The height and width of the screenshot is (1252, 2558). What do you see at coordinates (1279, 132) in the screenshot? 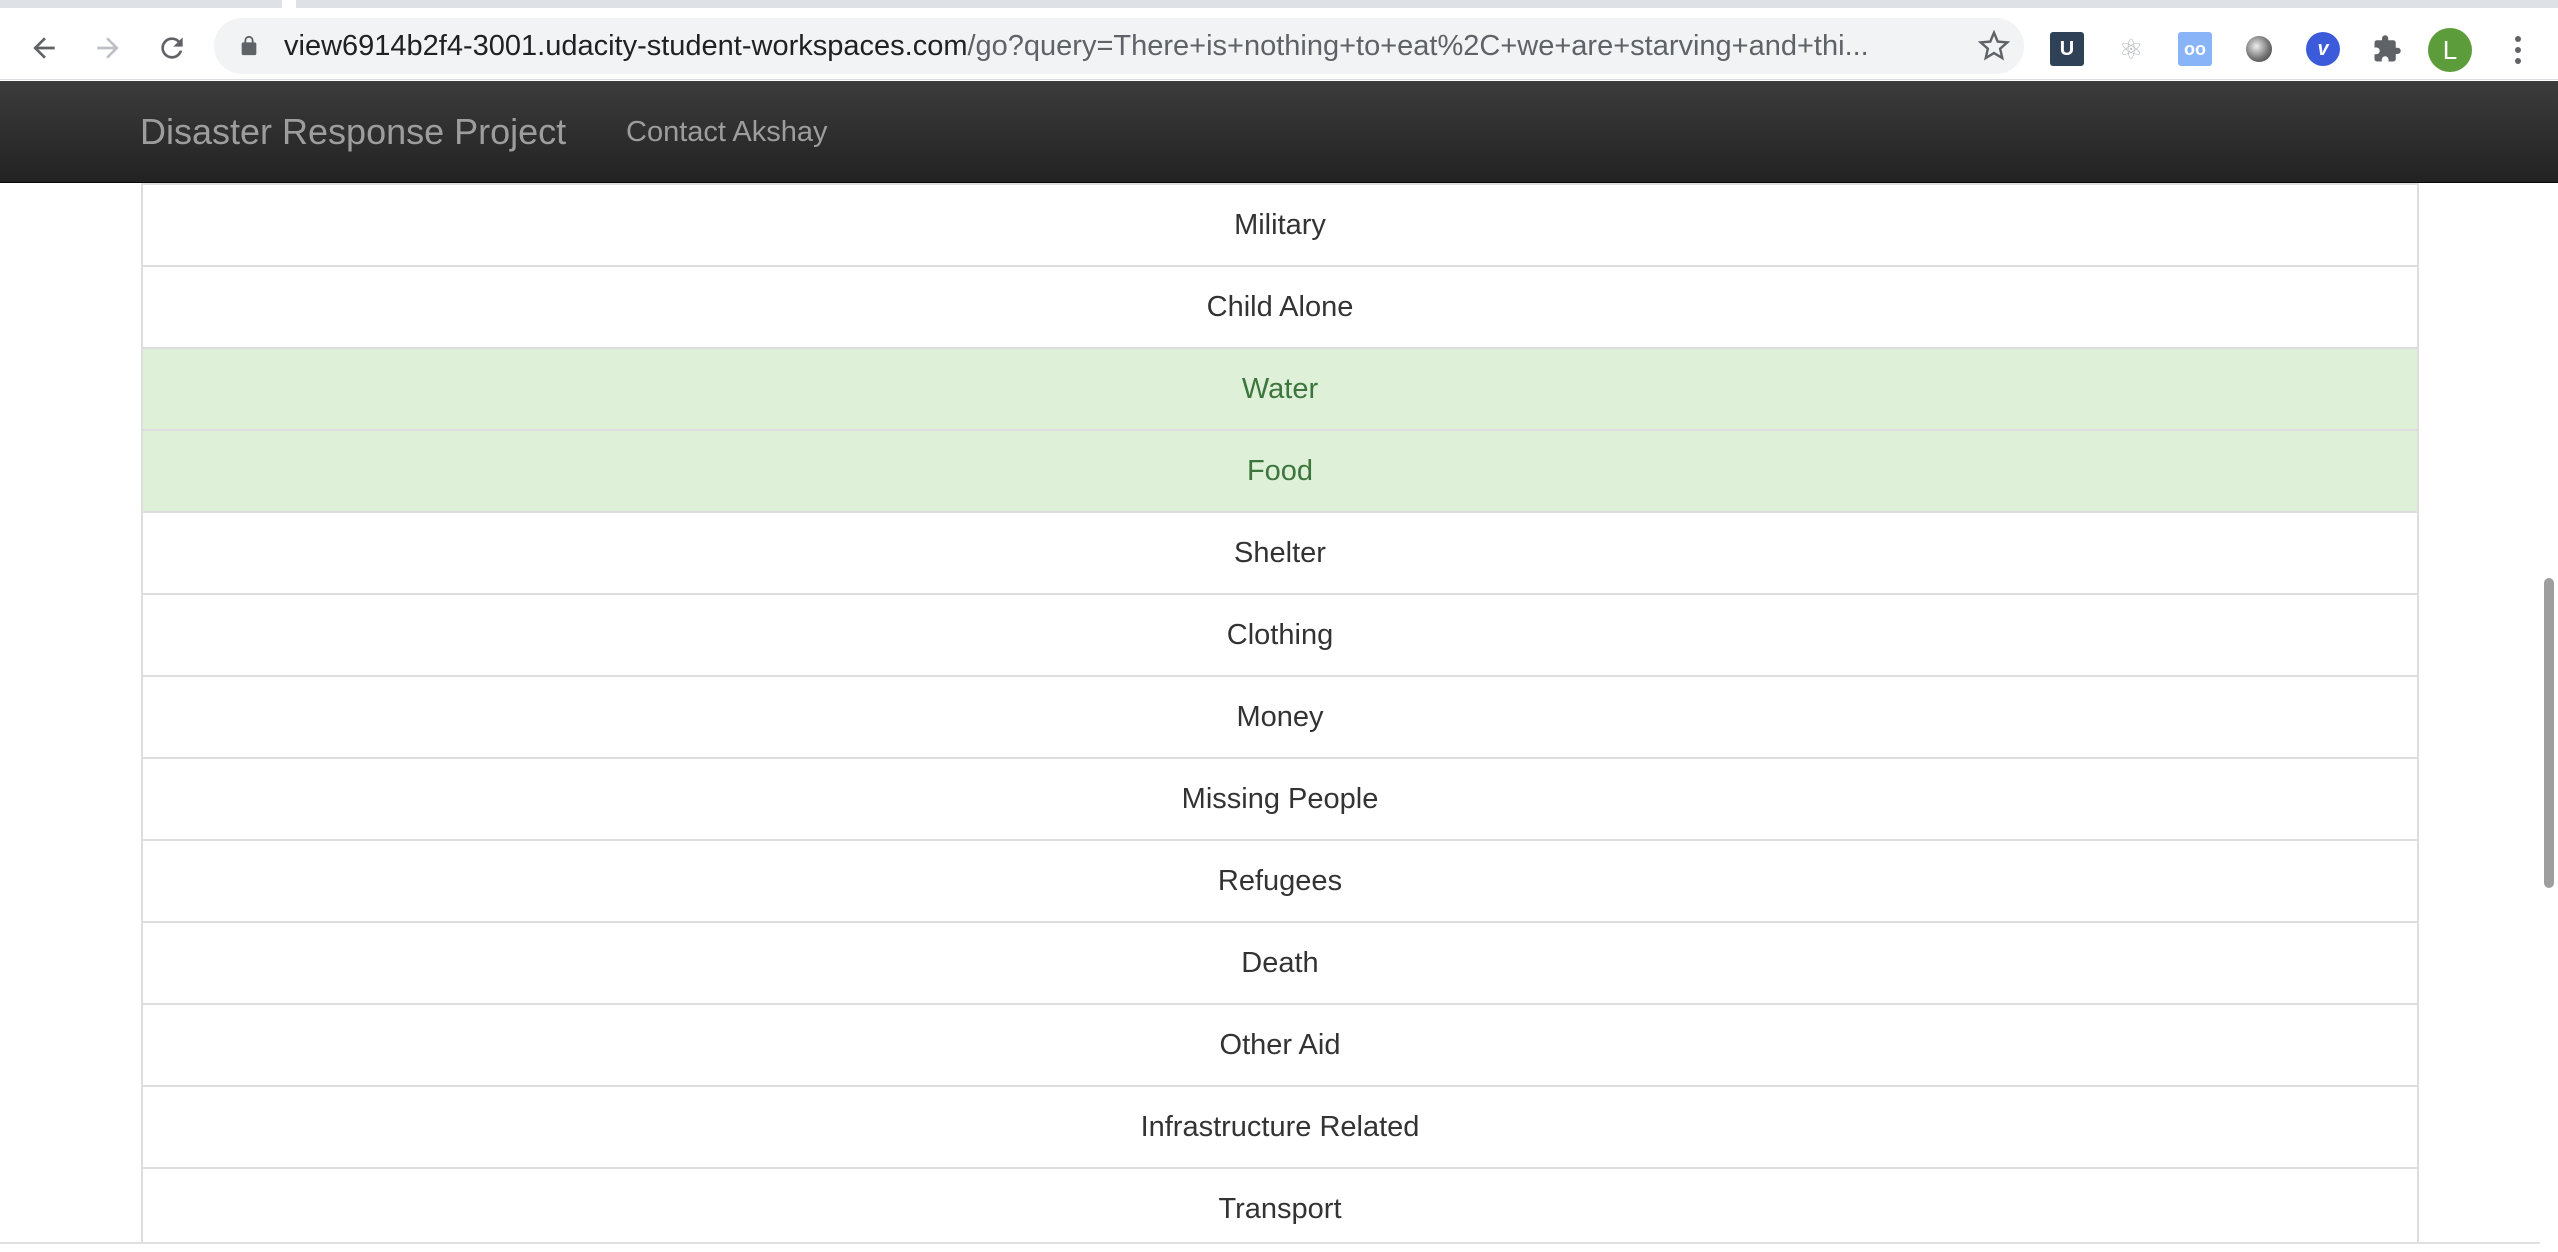
I see `app-navbar: Disaster Response Project Contact Akshay` at bounding box center [1279, 132].